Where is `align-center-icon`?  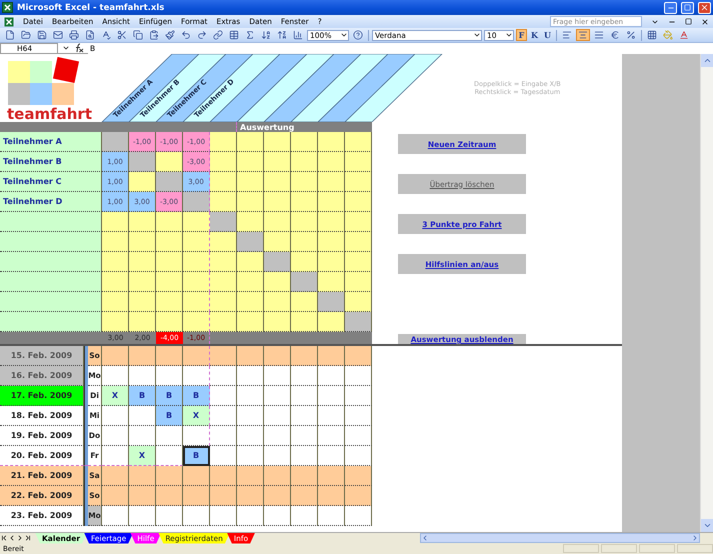
align-center-icon is located at coordinates (583, 35).